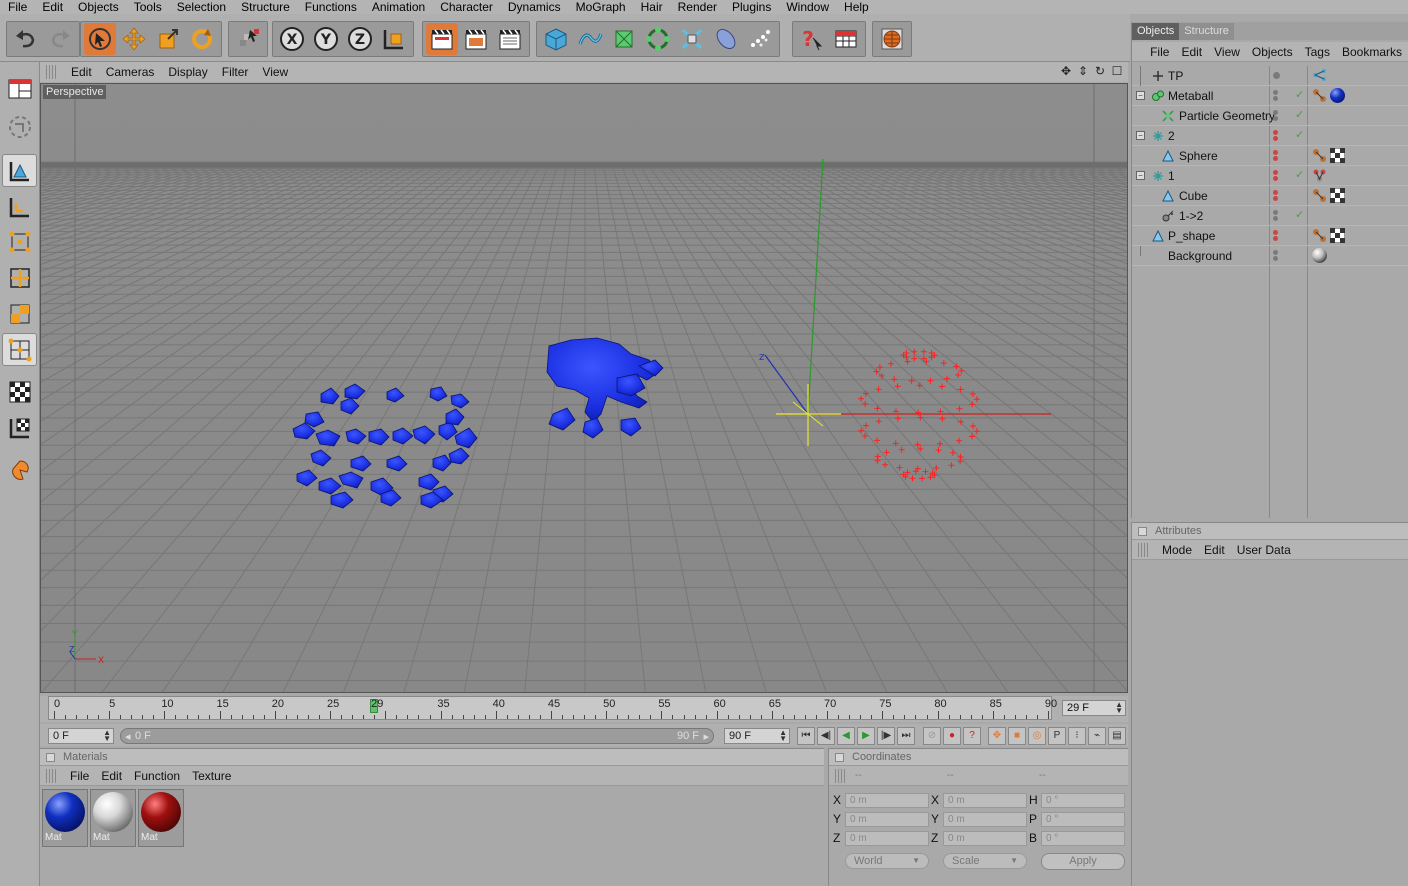  Describe the element at coordinates (1270, 76) in the screenshot. I see `object-row-tp: TP` at that location.